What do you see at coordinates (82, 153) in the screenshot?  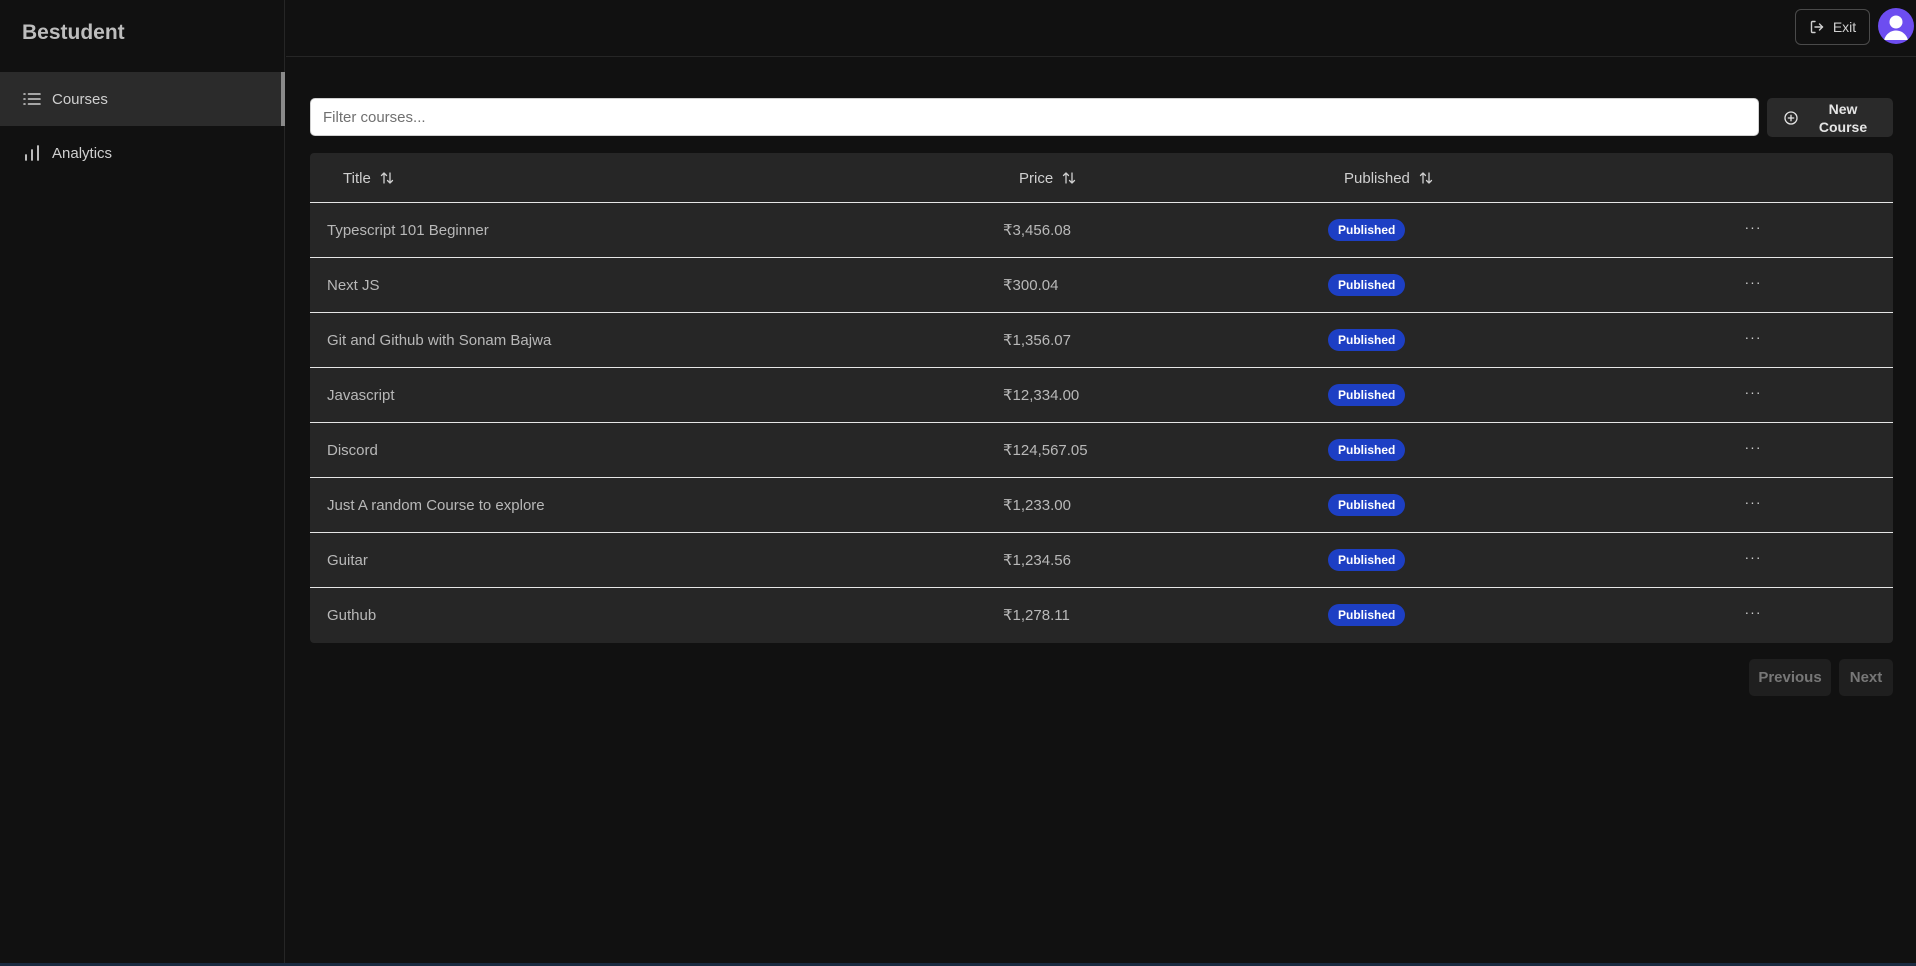 I see `sidebar-item-label: Analytics` at bounding box center [82, 153].